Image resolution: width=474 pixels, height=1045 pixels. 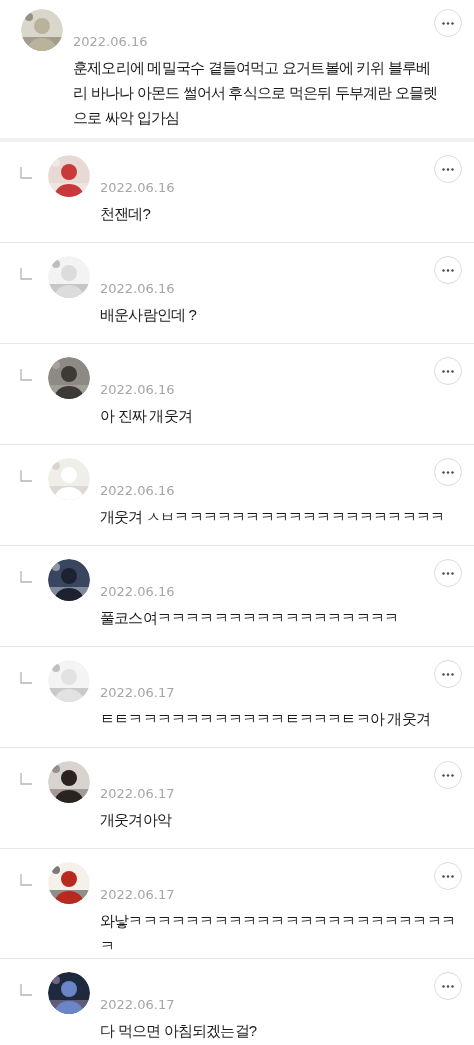 What do you see at coordinates (265, 719) in the screenshot?
I see `comment-text: ㅌㅌㅋㅋㅋㅋㅋㅋㅋㅋㅋㅋㅋㅌㅋㅋㅋㅌㅋ아 개웃겨` at bounding box center [265, 719].